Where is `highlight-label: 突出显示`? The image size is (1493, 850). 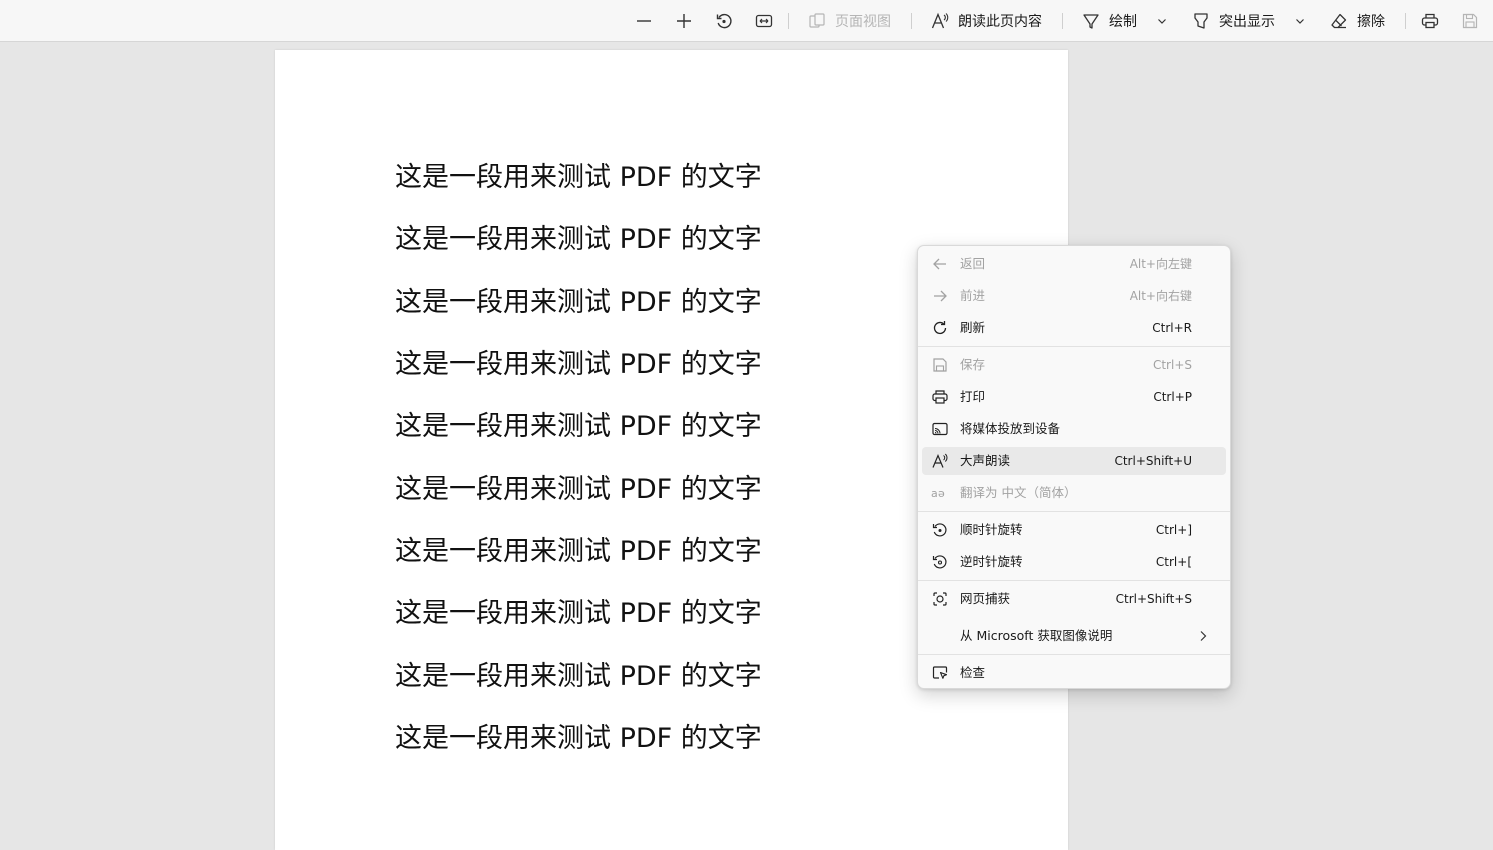
highlight-label: 突出显示 is located at coordinates (1247, 22).